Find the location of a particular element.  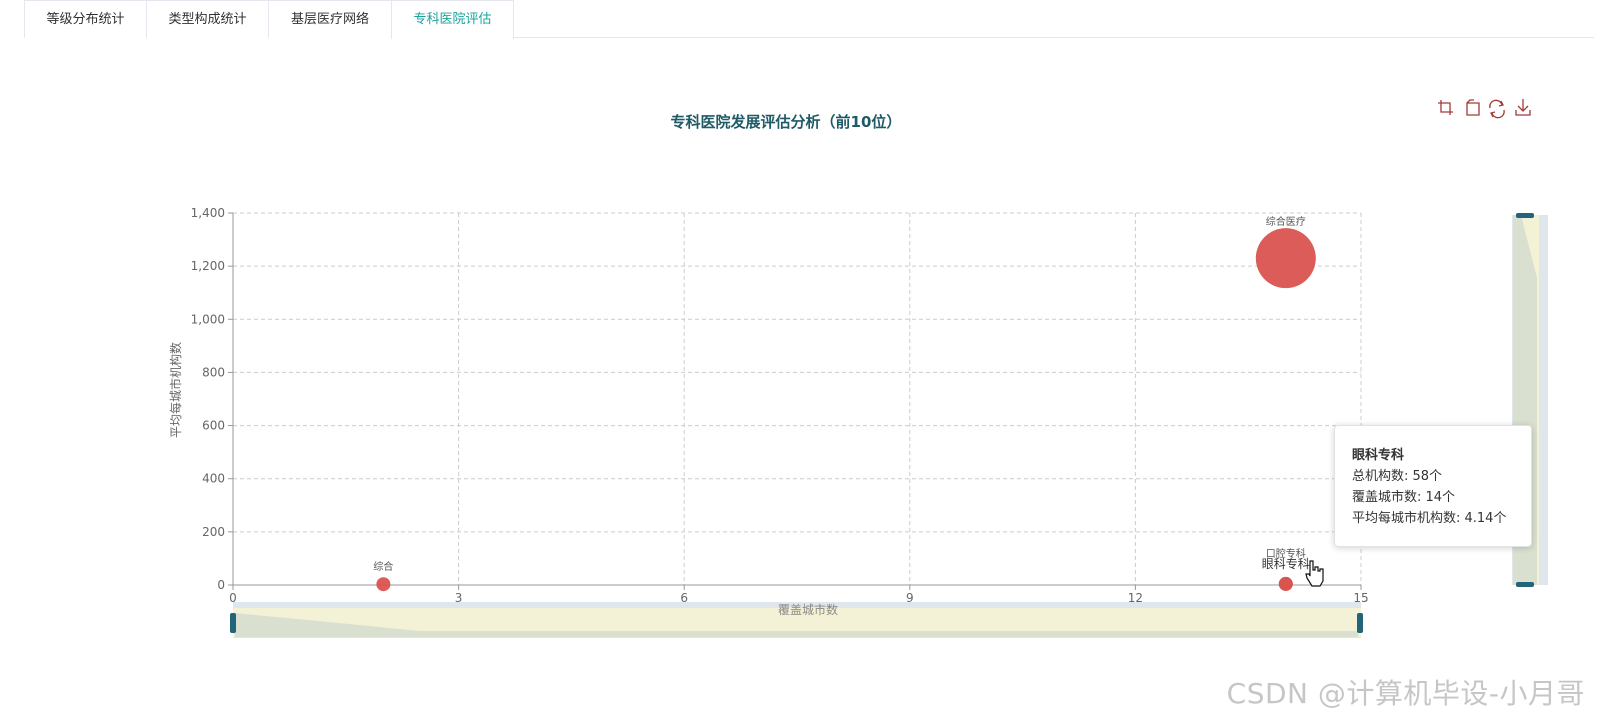

y-slider-bottom-handle is located at coordinates (1525, 584).